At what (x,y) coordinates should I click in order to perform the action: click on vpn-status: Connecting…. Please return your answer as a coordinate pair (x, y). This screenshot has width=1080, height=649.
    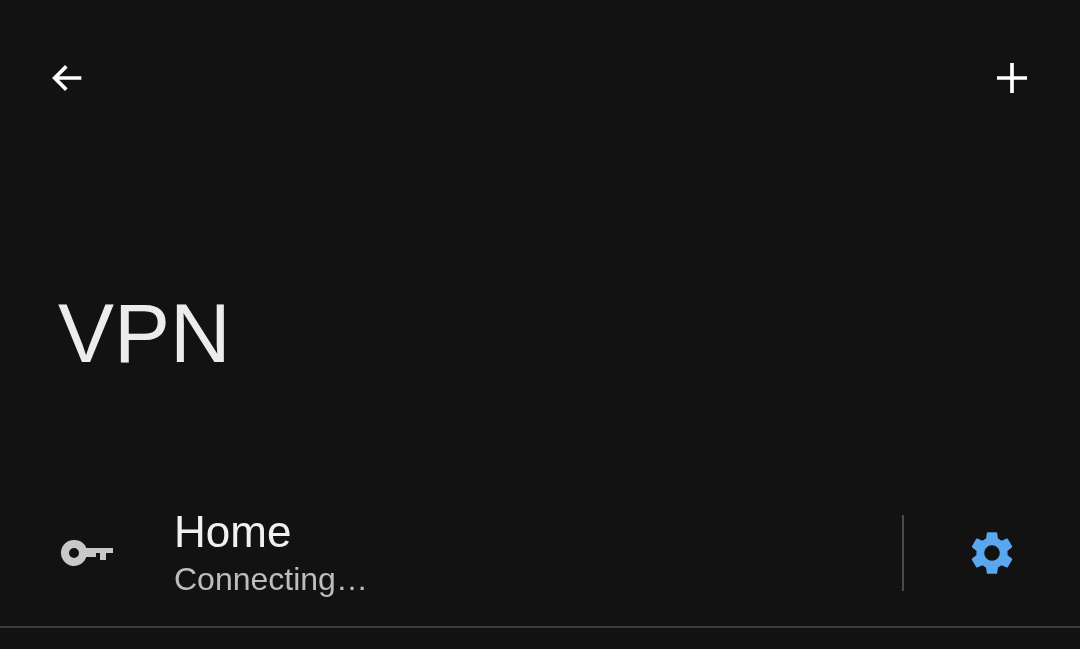
    Looking at the image, I should click on (271, 579).